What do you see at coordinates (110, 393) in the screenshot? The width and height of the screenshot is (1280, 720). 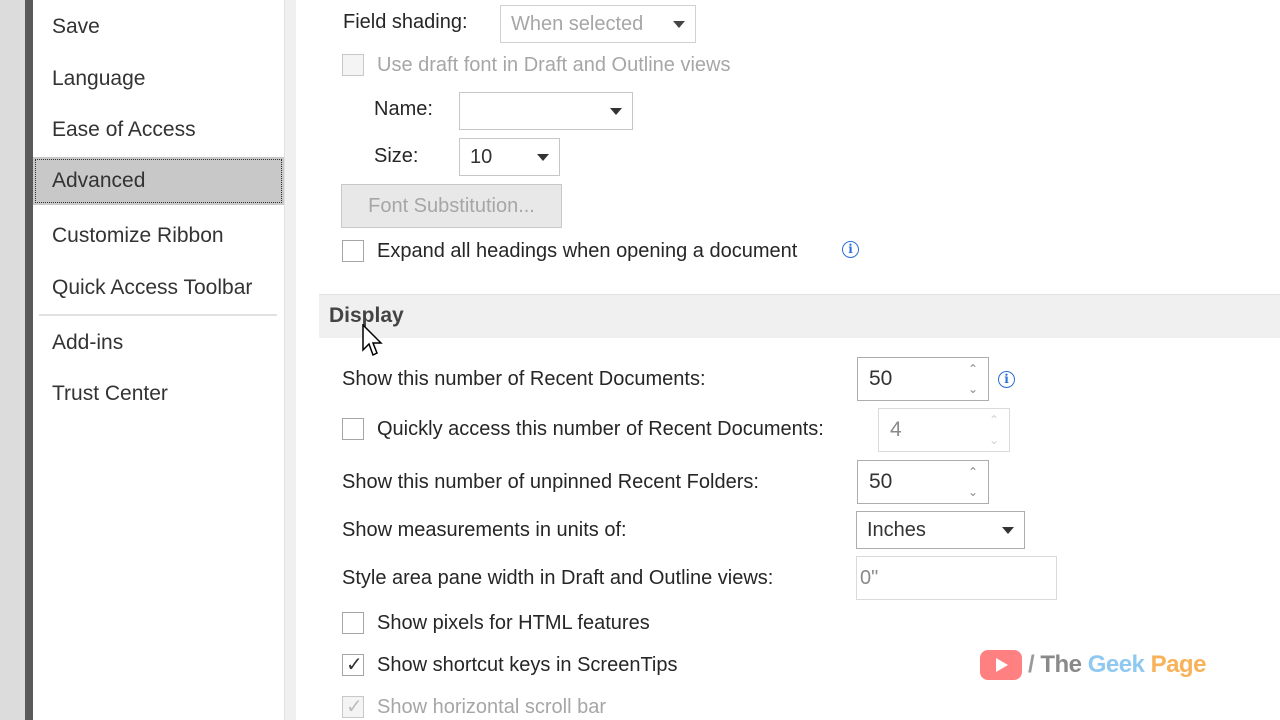 I see `nav-item-label: Trust Center` at bounding box center [110, 393].